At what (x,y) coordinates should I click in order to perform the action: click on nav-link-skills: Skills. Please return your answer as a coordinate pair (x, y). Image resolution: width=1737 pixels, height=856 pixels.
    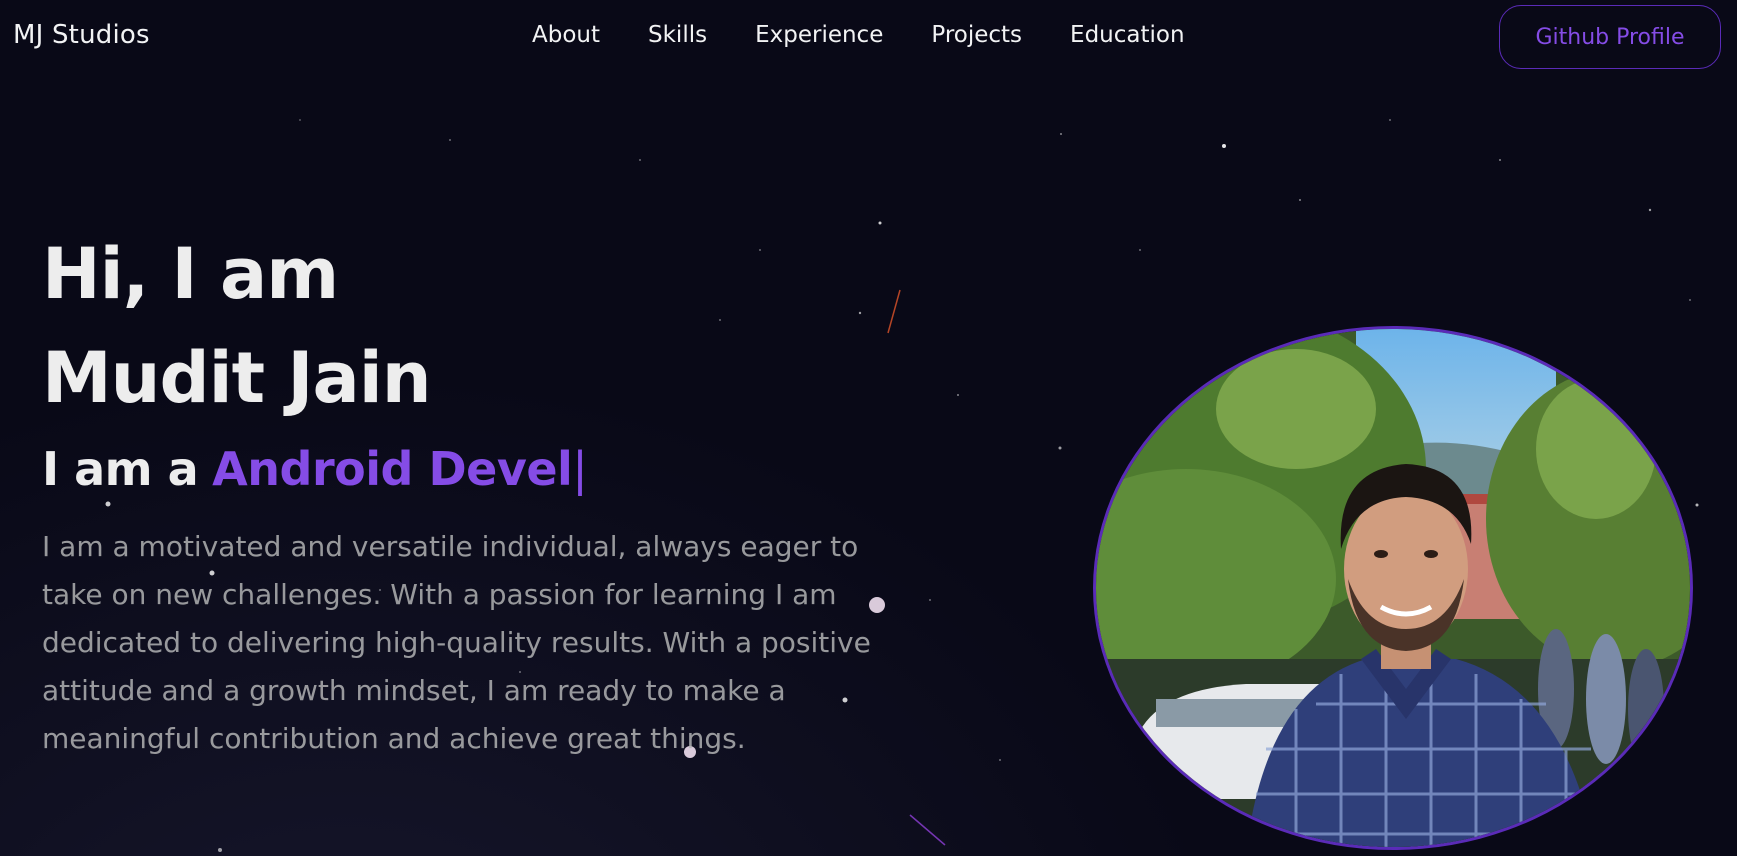
    Looking at the image, I should click on (677, 35).